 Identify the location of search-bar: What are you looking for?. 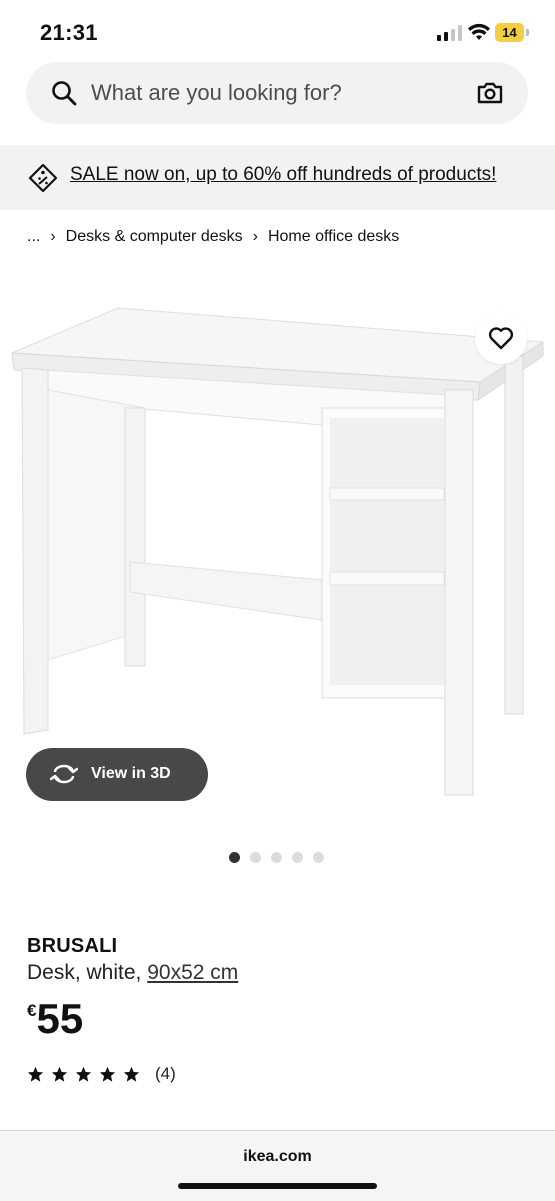
(277, 93).